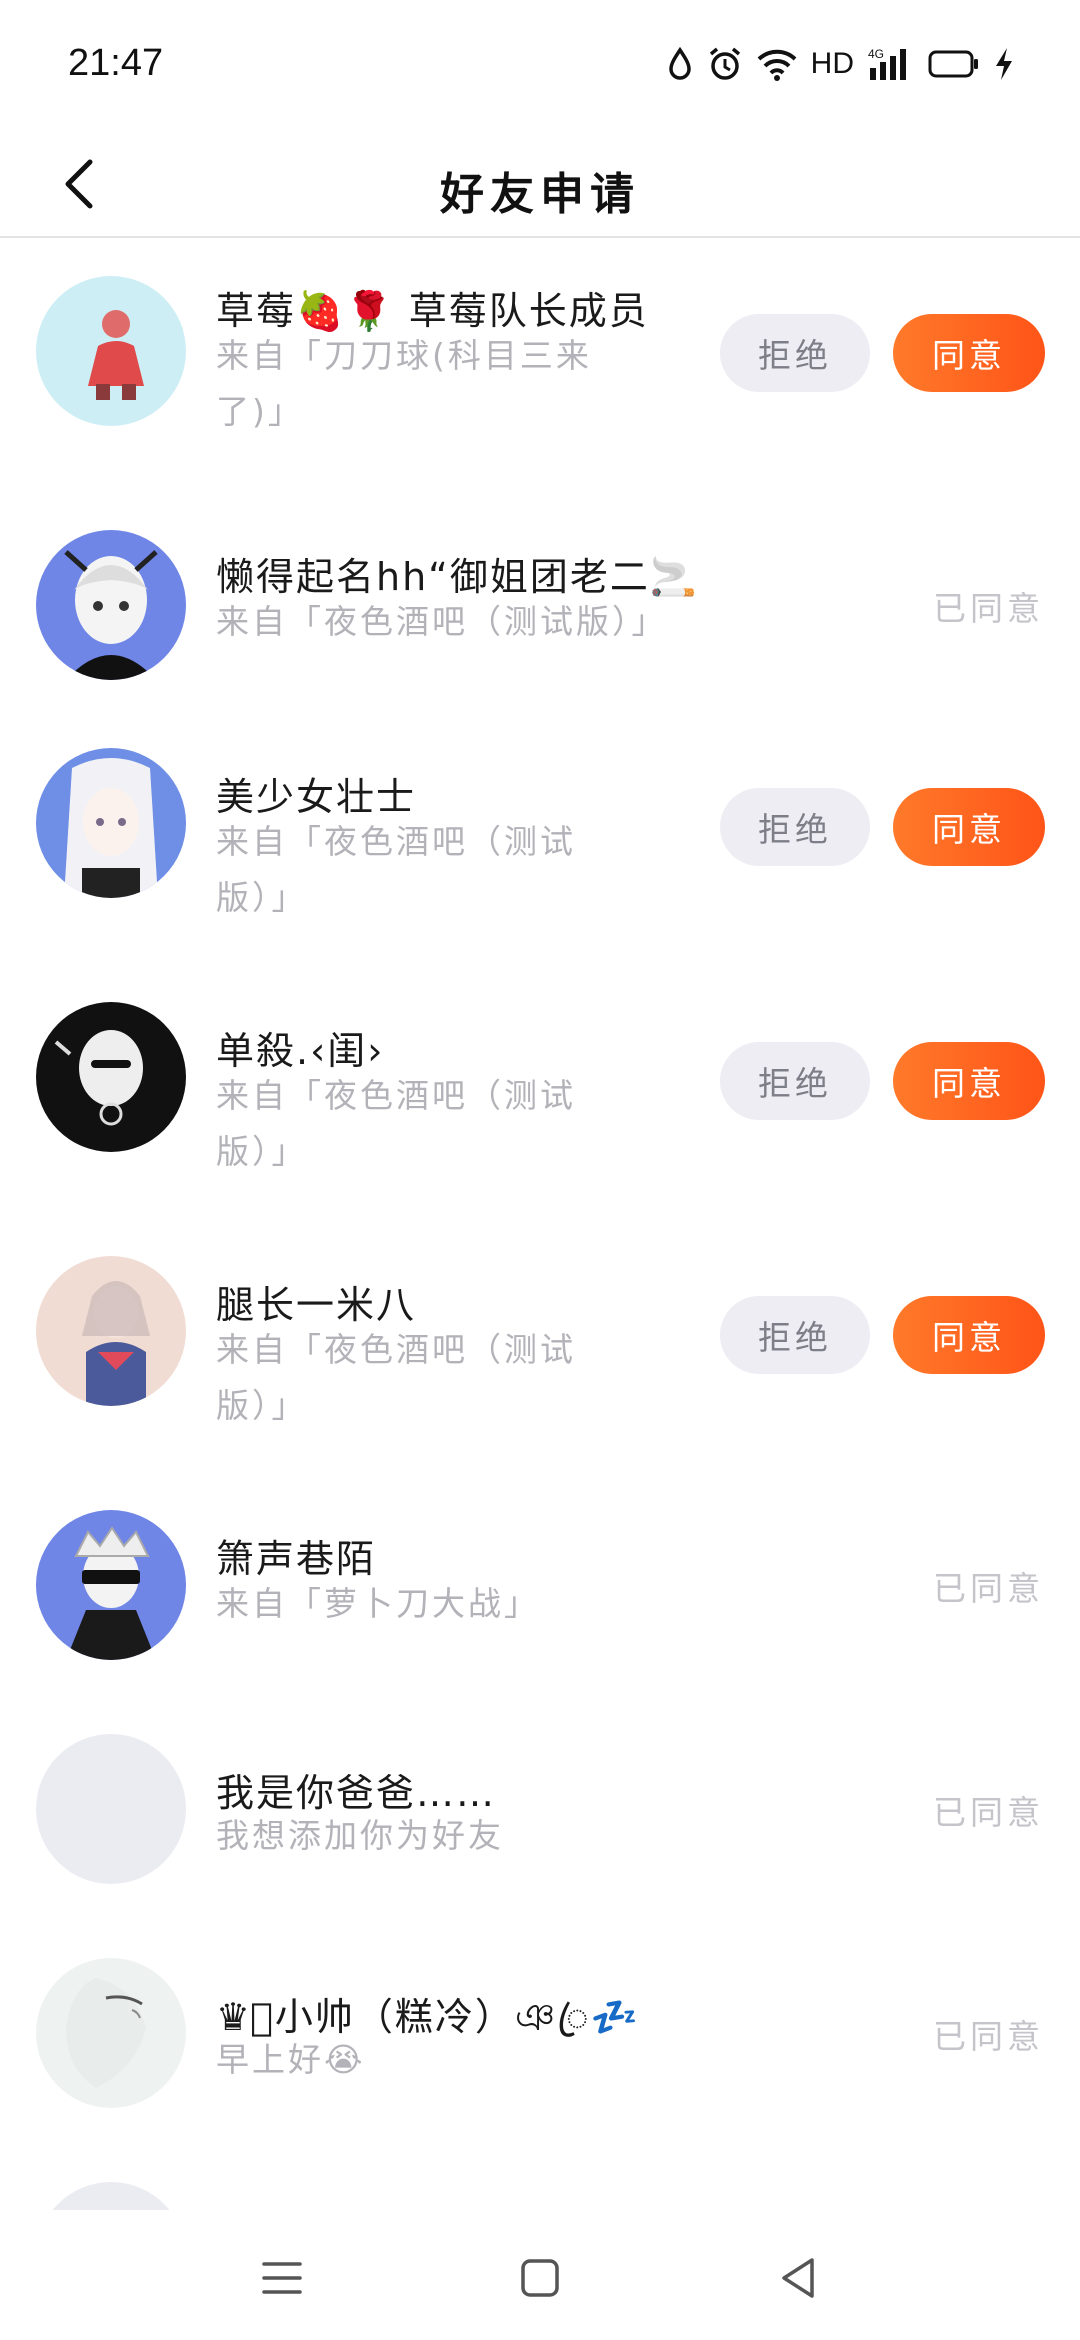 The height and width of the screenshot is (2340, 1080). What do you see at coordinates (725, 64) in the screenshot?
I see `alarm-icon` at bounding box center [725, 64].